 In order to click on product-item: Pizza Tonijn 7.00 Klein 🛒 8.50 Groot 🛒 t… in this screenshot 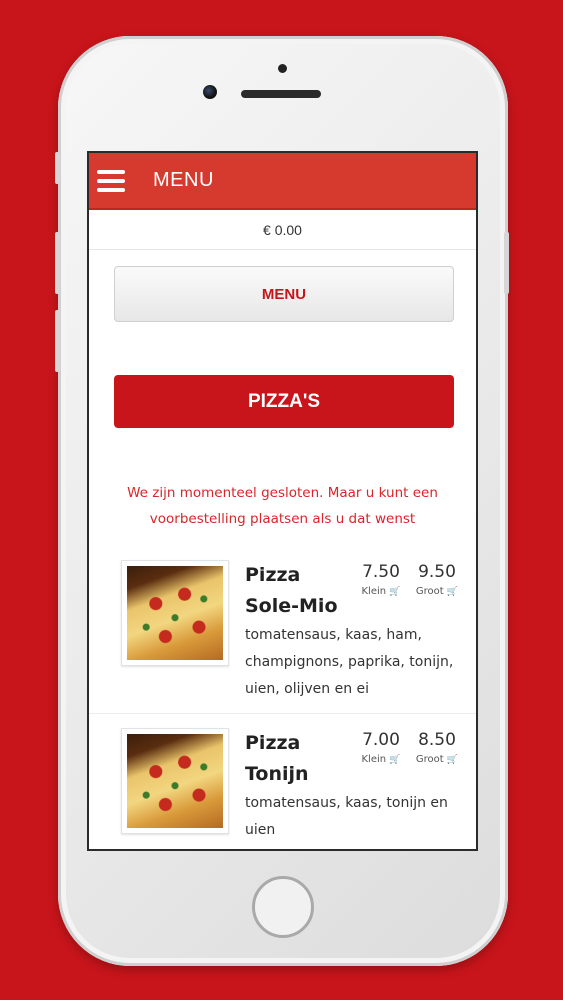, I will do `click(282, 781)`.